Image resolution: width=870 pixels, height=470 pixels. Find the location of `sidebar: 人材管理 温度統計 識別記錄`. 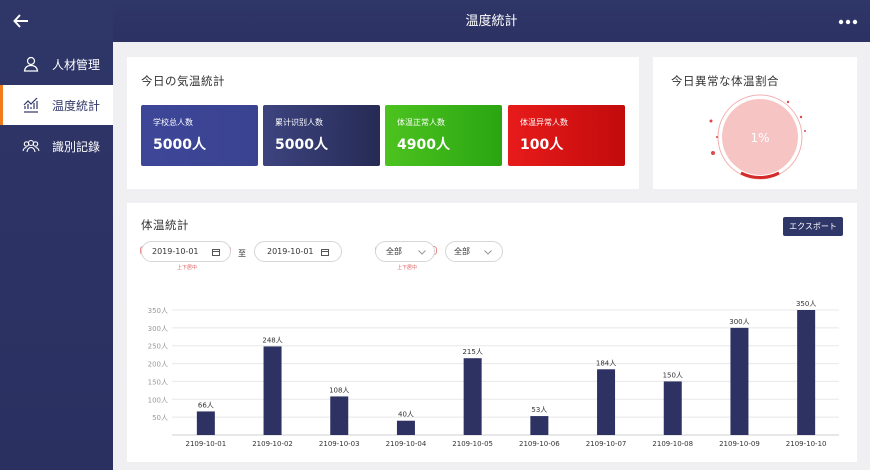

sidebar: 人材管理 温度統計 識別記錄 is located at coordinates (56, 235).